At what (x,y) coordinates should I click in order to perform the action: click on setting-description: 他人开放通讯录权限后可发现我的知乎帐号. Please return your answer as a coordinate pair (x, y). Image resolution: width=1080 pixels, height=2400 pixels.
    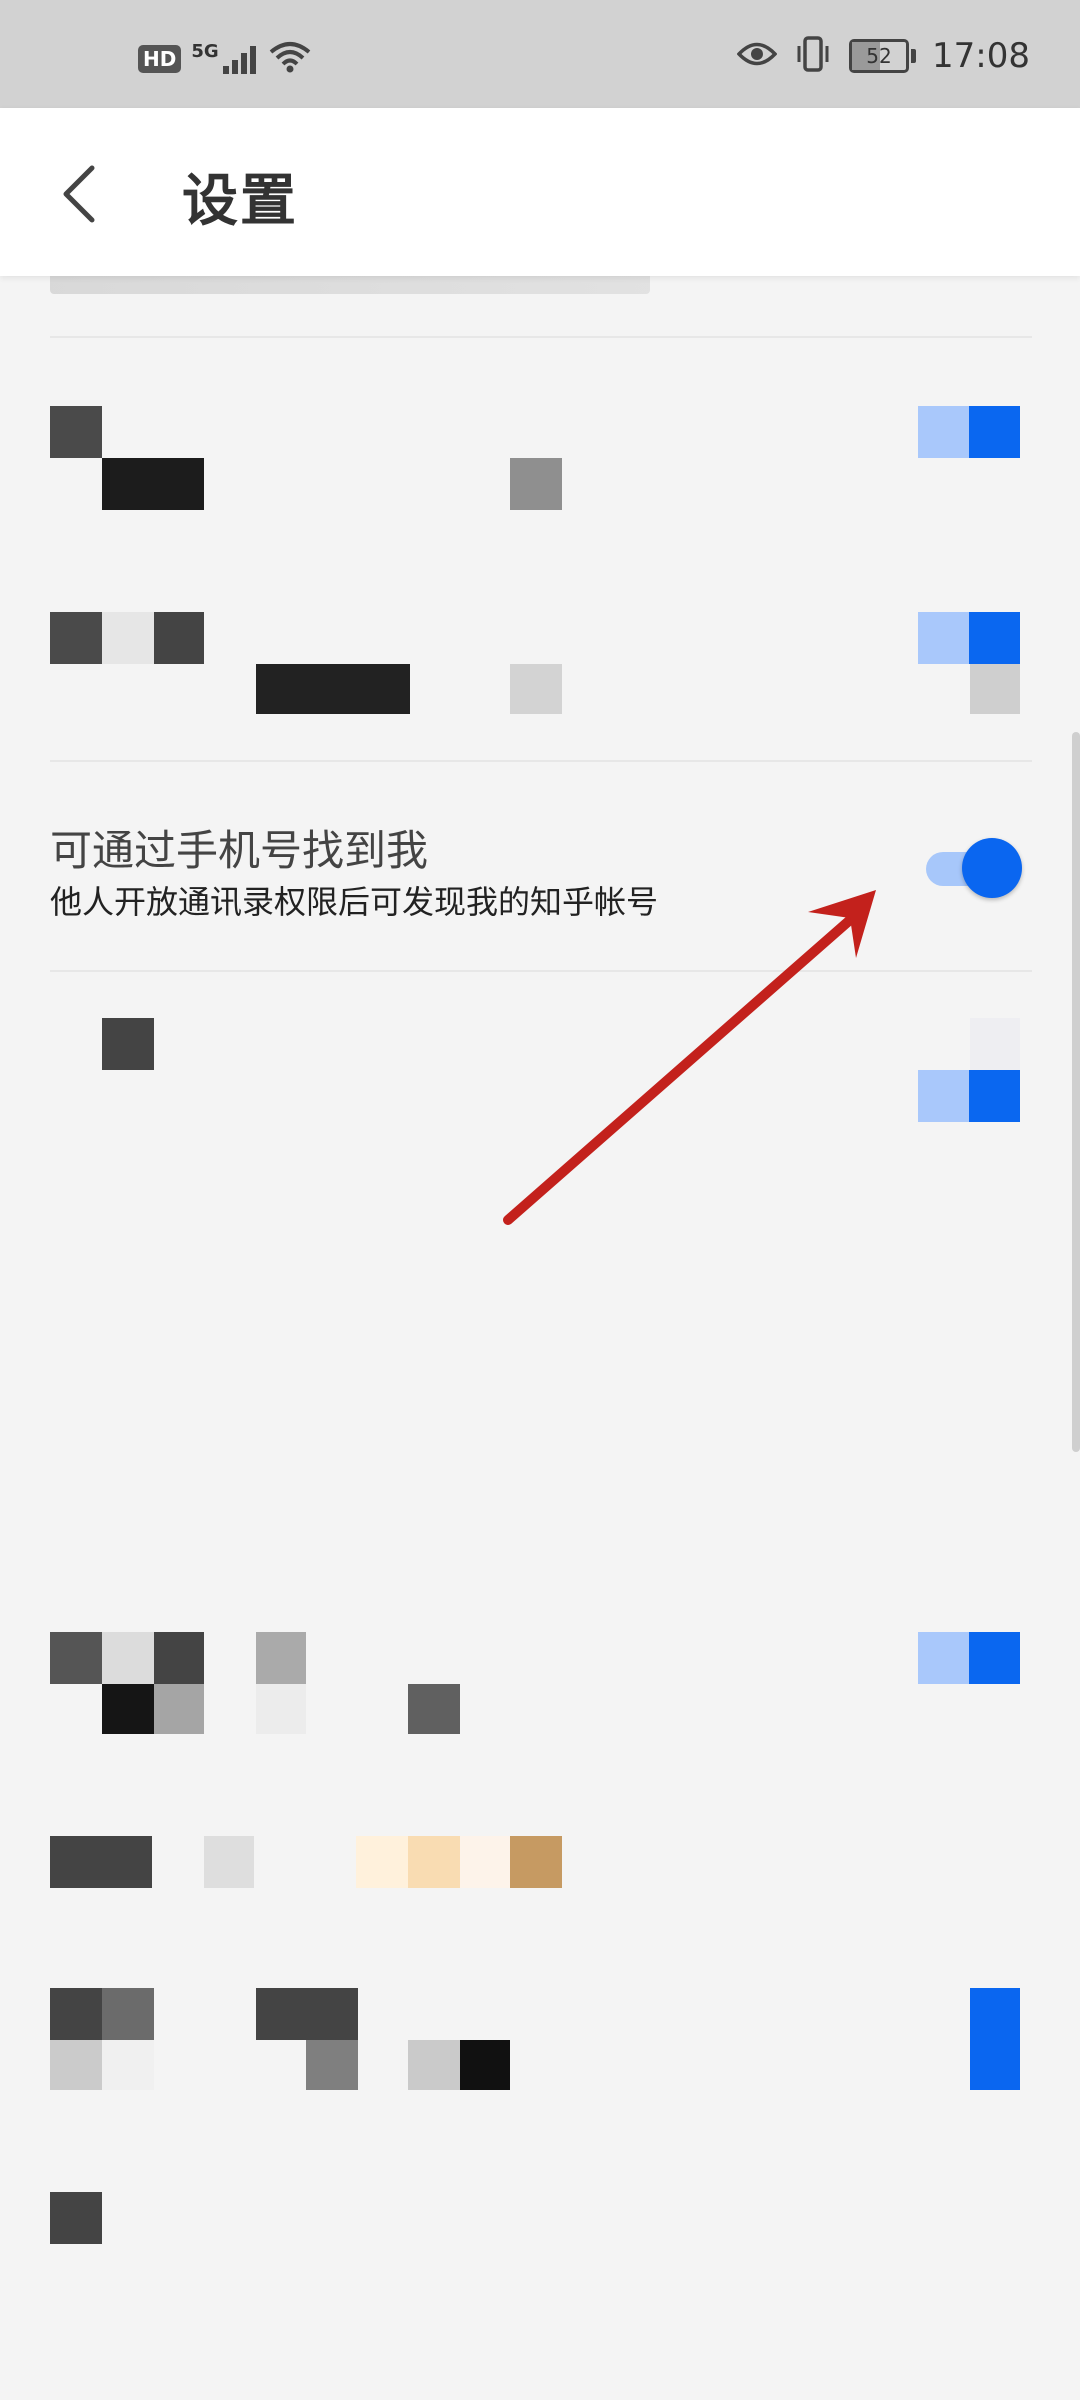
    Looking at the image, I should click on (354, 902).